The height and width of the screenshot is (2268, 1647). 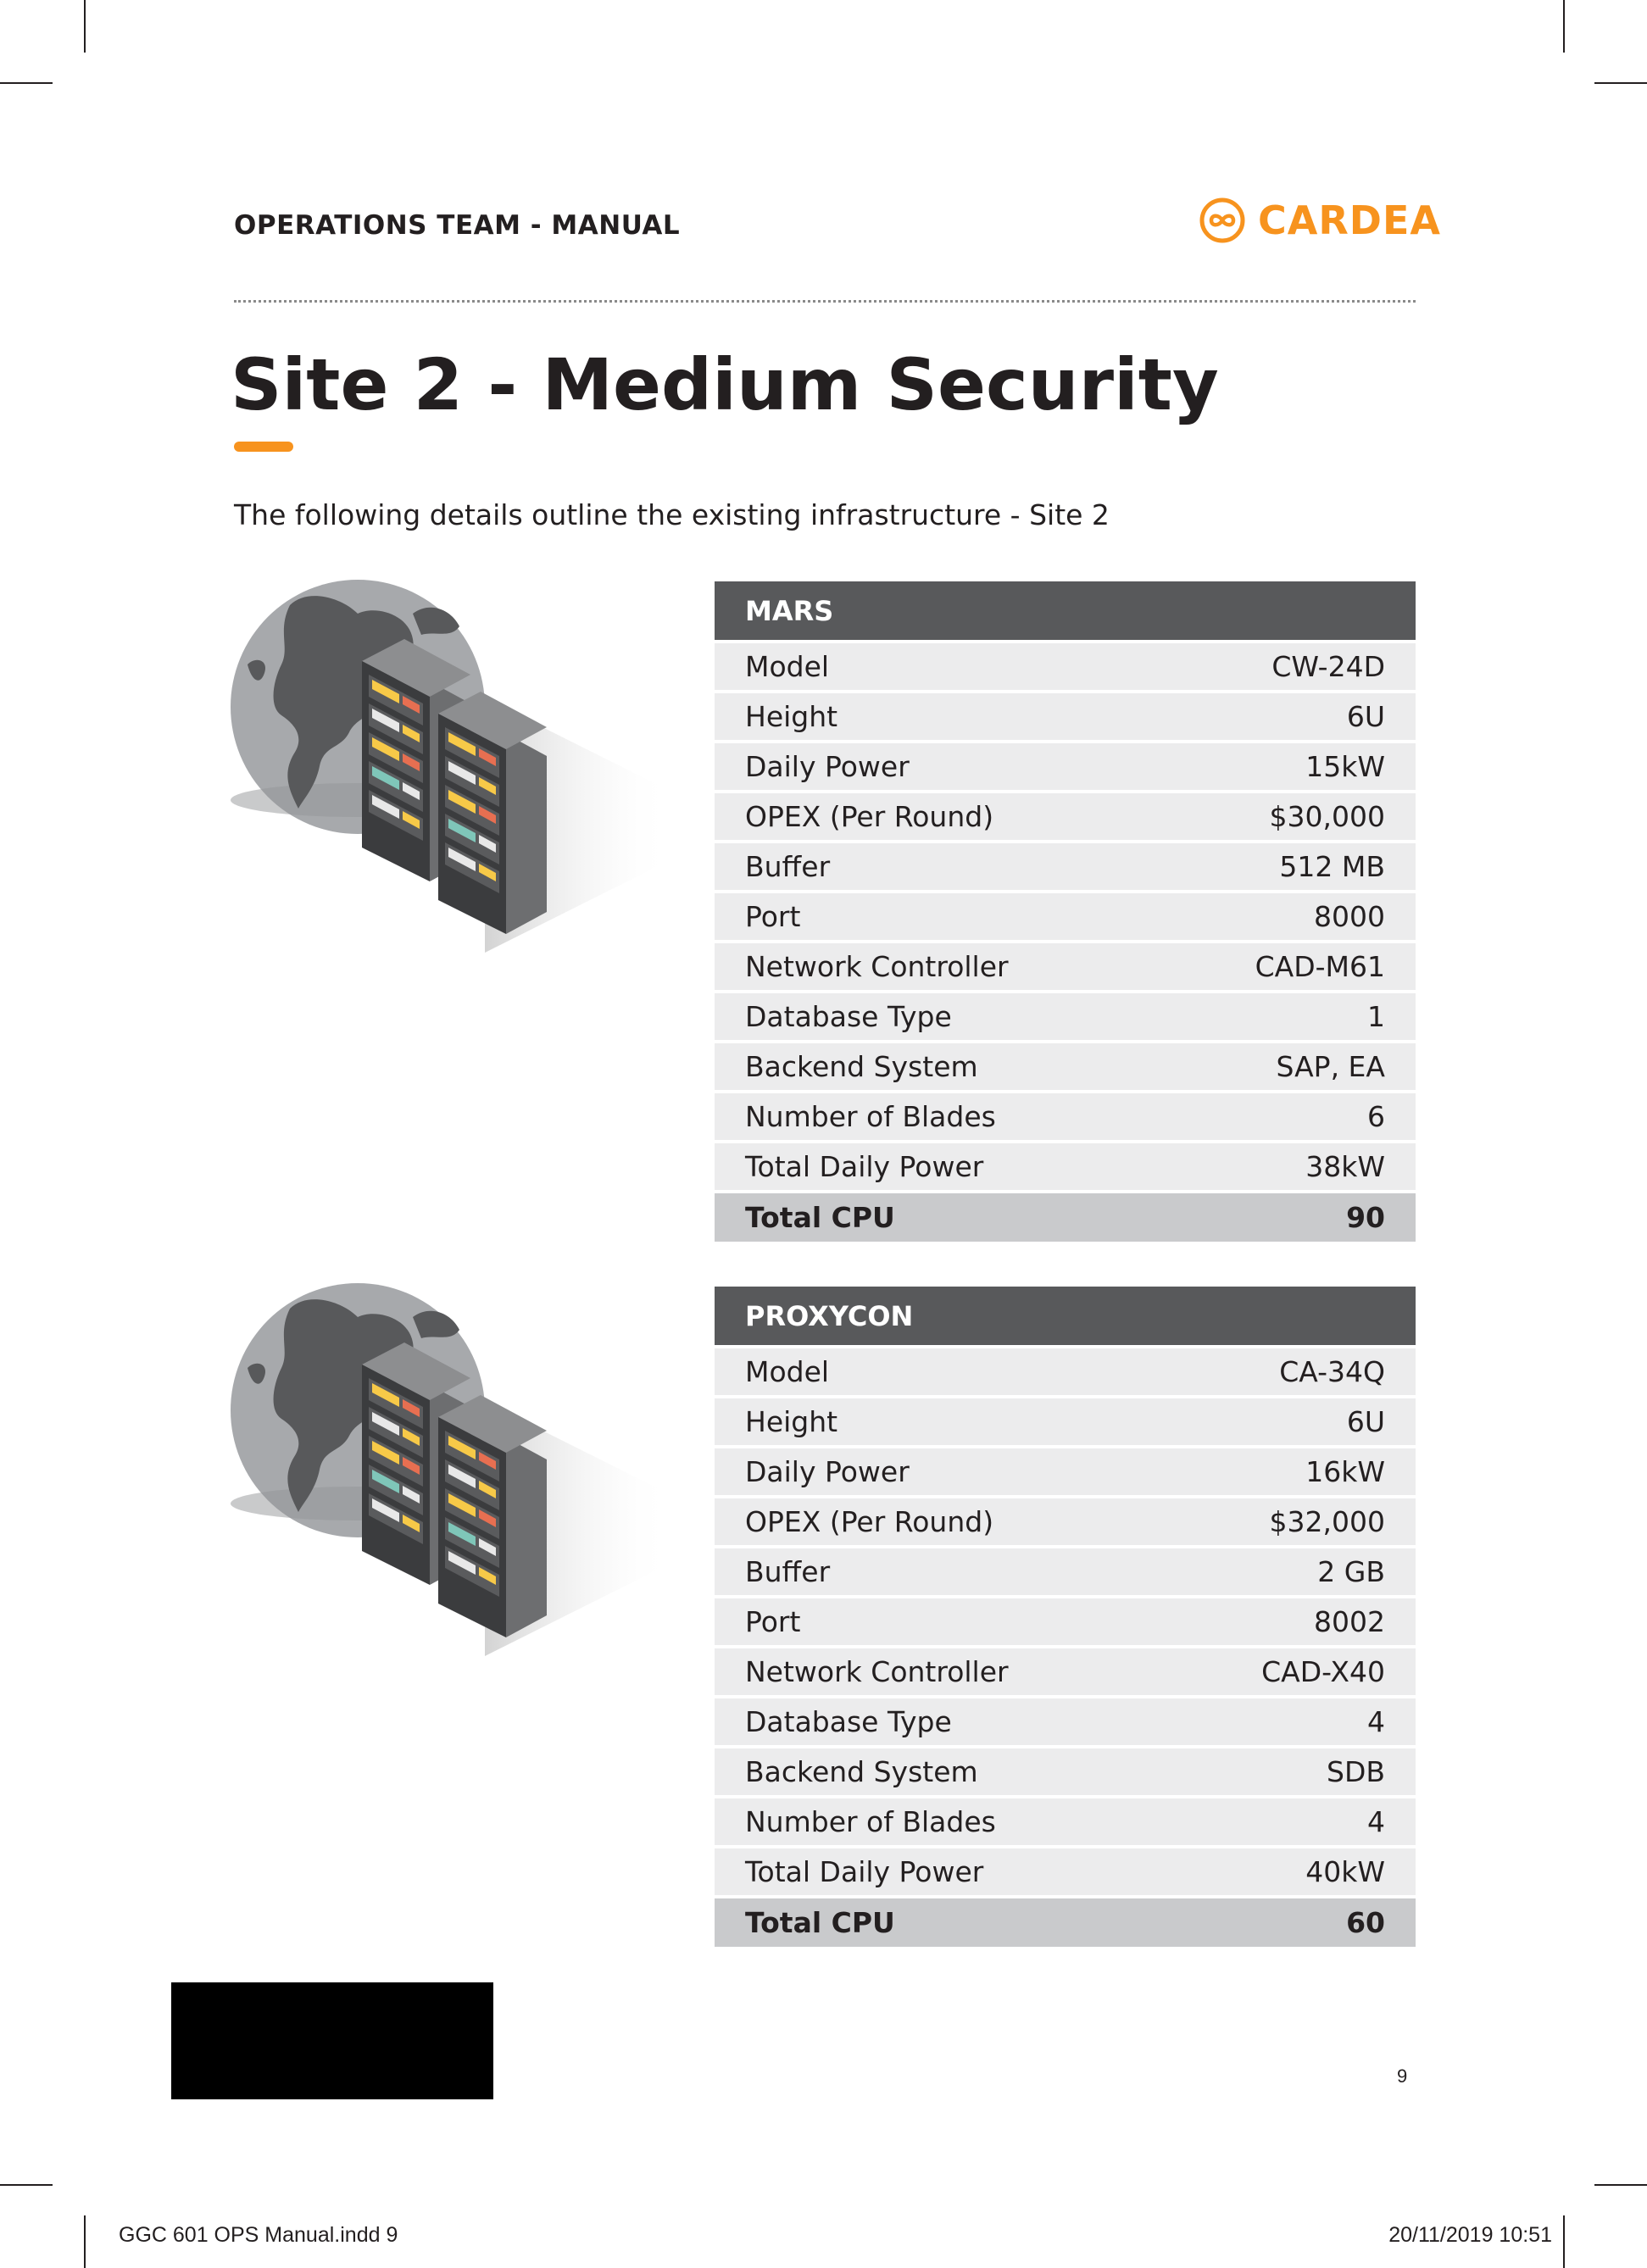 What do you see at coordinates (825, 301) in the screenshot?
I see `header-divider` at bounding box center [825, 301].